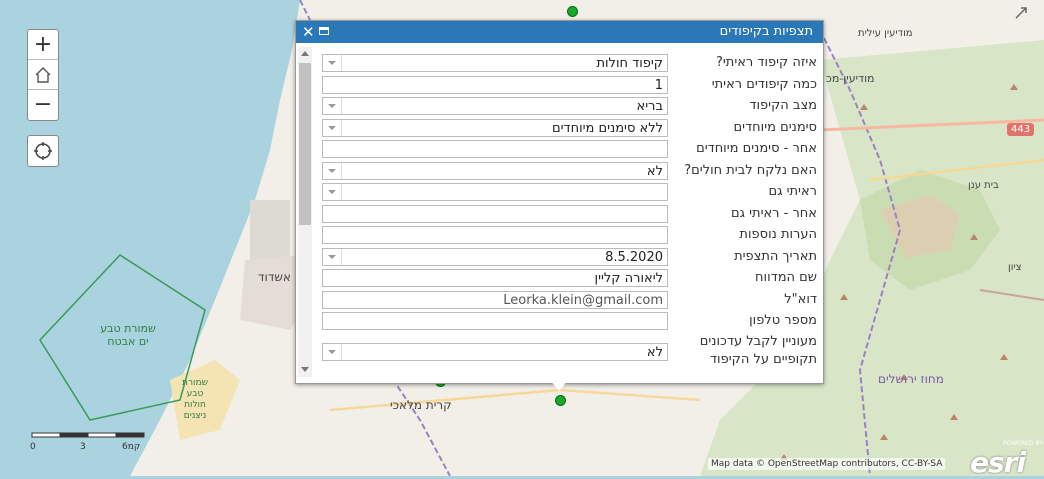 This screenshot has width=1044, height=479. What do you see at coordinates (998, 462) in the screenshot?
I see `esri-logo: esri` at bounding box center [998, 462].